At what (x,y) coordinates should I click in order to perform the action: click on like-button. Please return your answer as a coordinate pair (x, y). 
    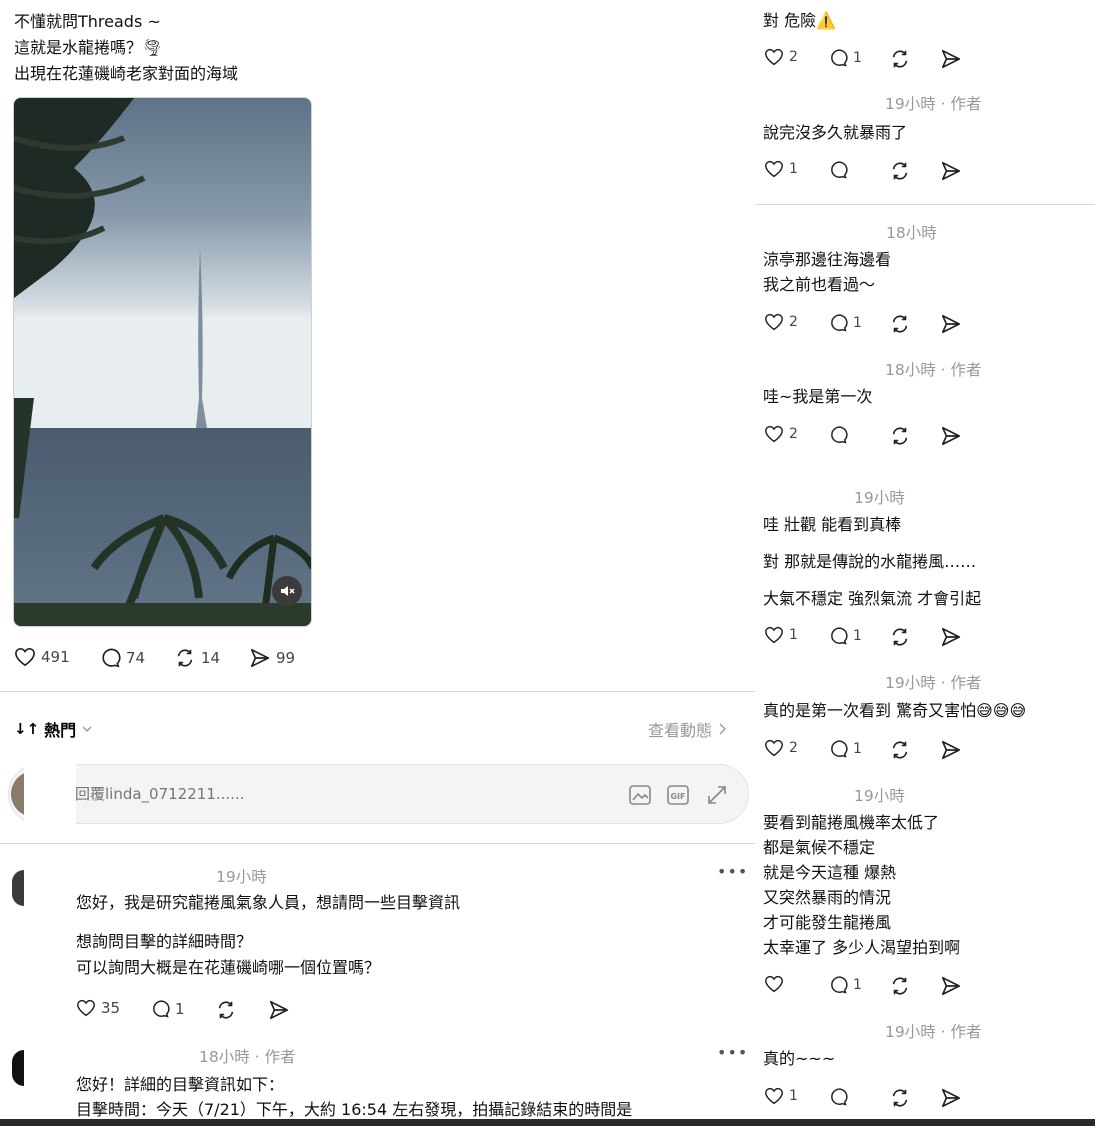
    Looking at the image, I should click on (776, 984).